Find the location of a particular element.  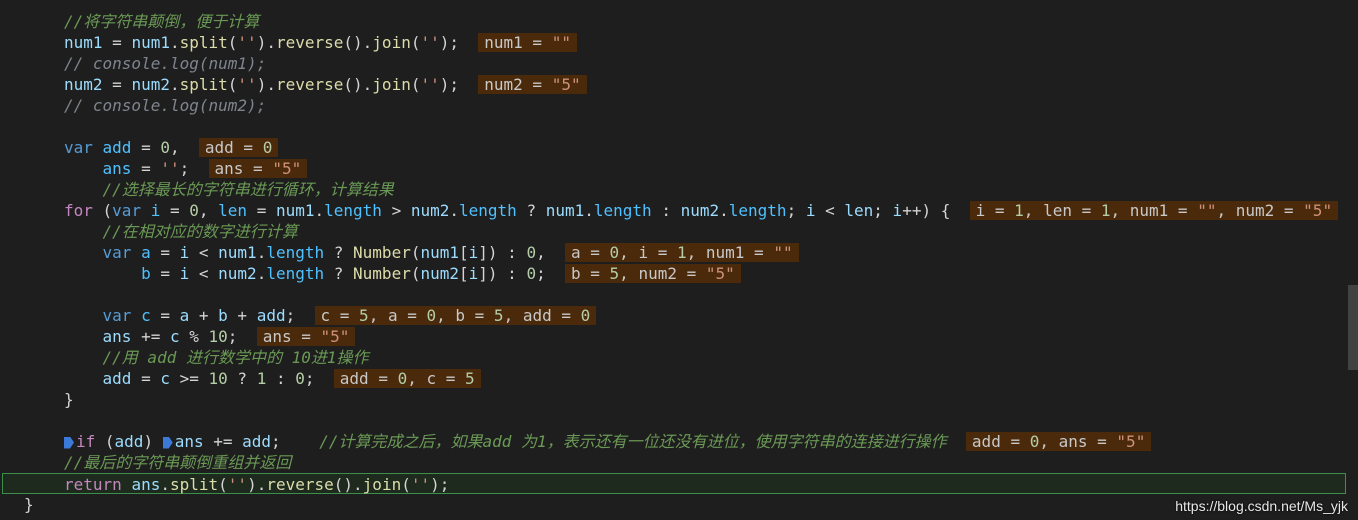

code-token: //最后的字符串颠倒重组并返回 is located at coordinates (178, 462).